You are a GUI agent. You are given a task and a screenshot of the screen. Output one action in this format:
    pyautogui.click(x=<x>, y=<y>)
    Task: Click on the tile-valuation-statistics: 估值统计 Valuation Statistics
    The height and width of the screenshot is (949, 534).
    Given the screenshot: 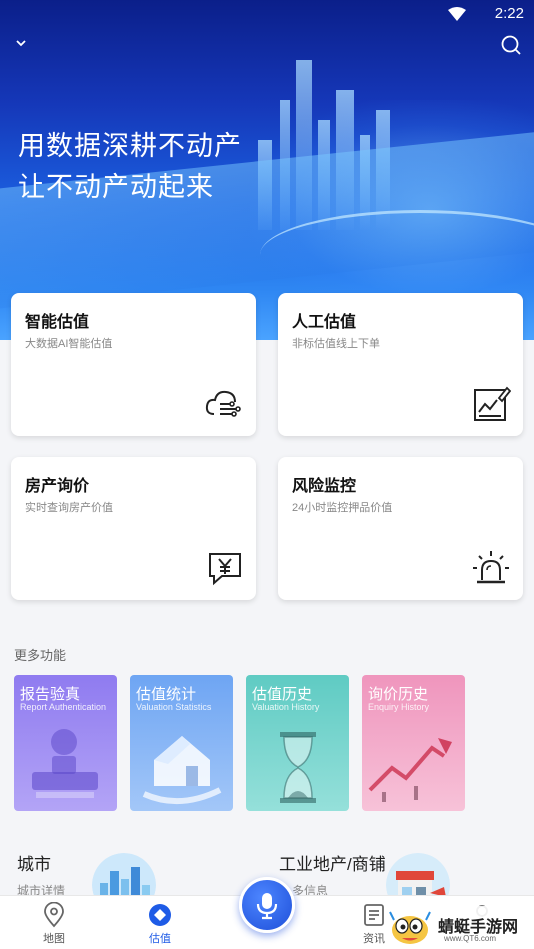 What is the action you would take?
    pyautogui.click(x=181, y=743)
    